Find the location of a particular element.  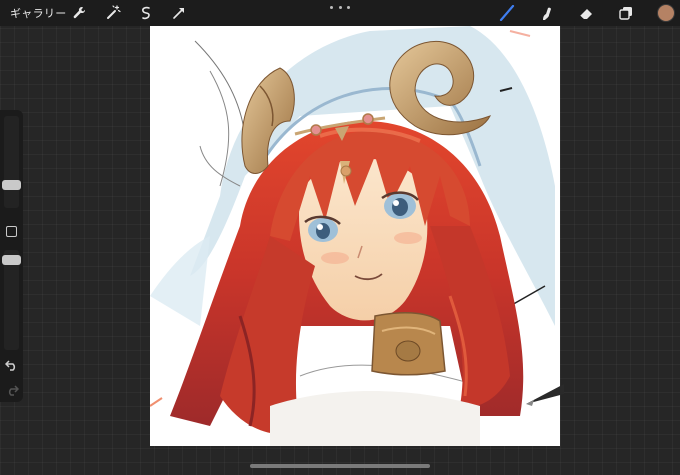

color-picker-swatch is located at coordinates (666, 13).